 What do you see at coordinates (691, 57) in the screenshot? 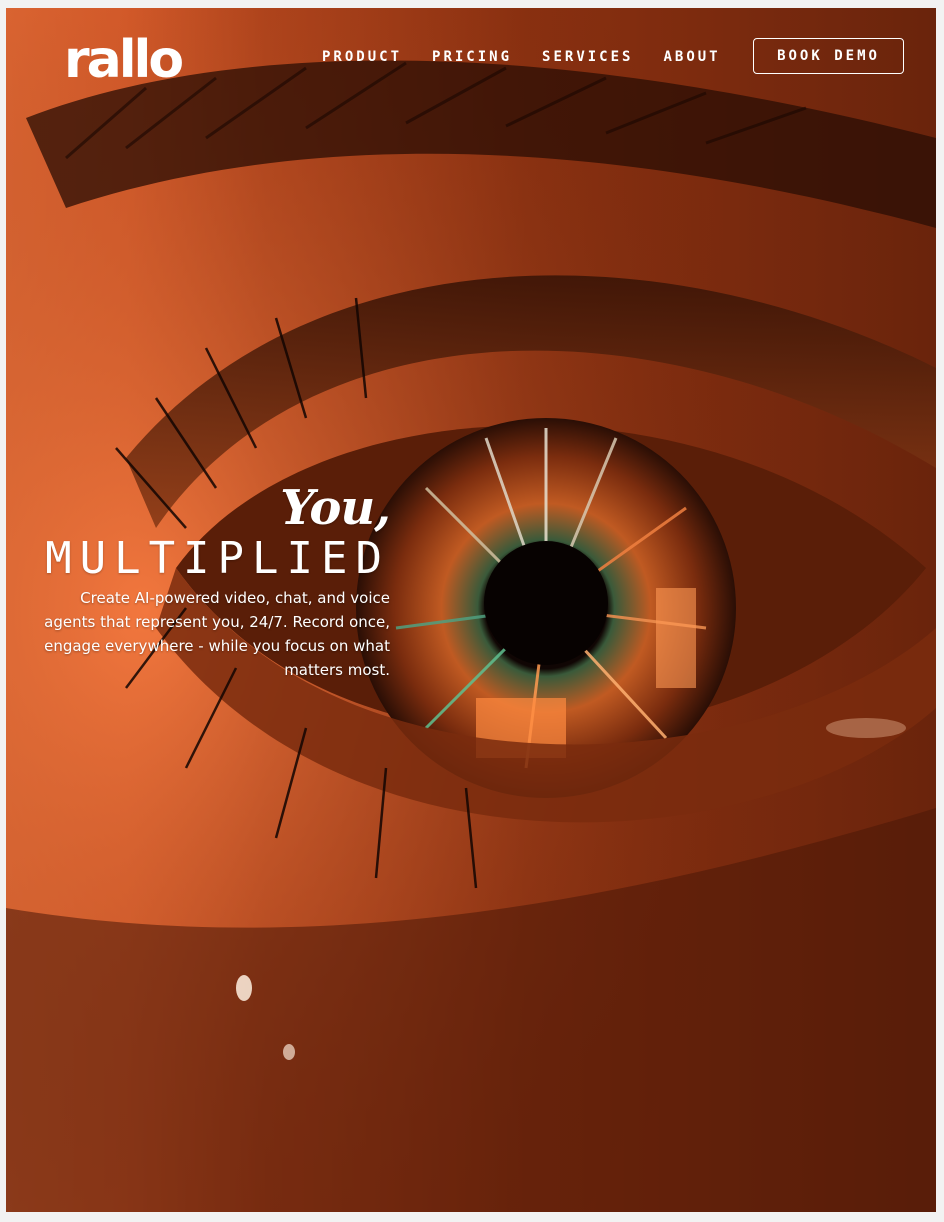
I see `nav-item-about: ABOUT` at bounding box center [691, 57].